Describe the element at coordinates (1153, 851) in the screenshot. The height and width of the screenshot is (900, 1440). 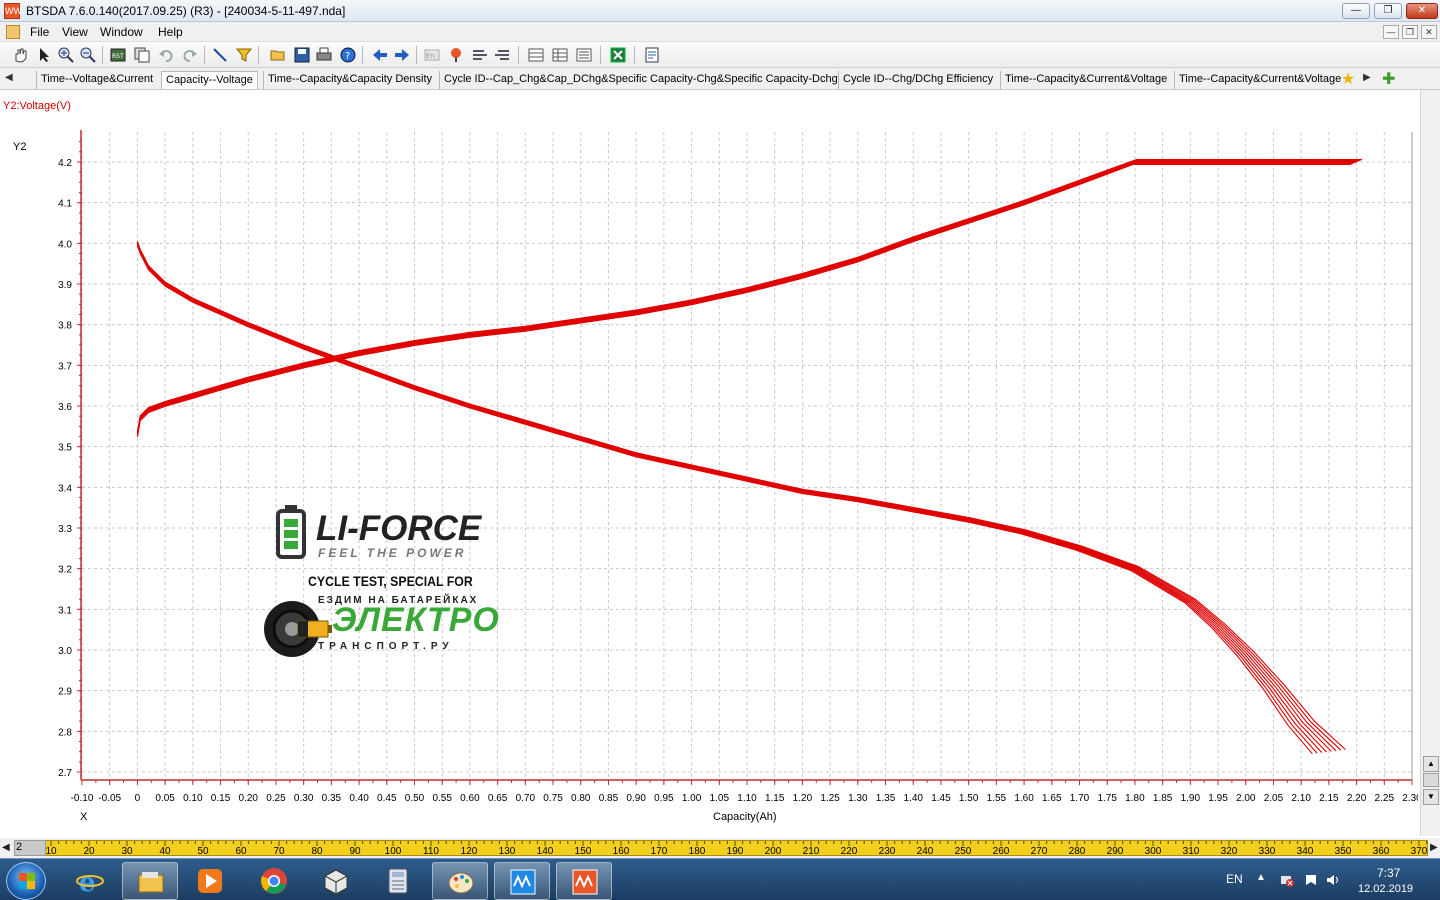
I see `ruler-tick-label: 300` at that location.